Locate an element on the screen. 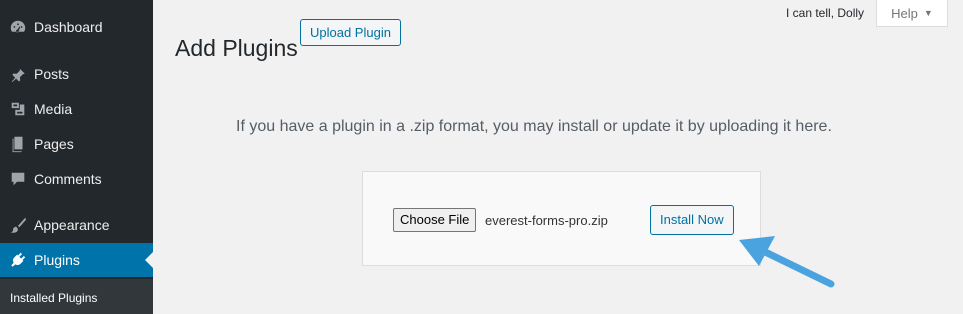 The image size is (963, 314). sidebar-item-label: Dashboard is located at coordinates (68, 27).